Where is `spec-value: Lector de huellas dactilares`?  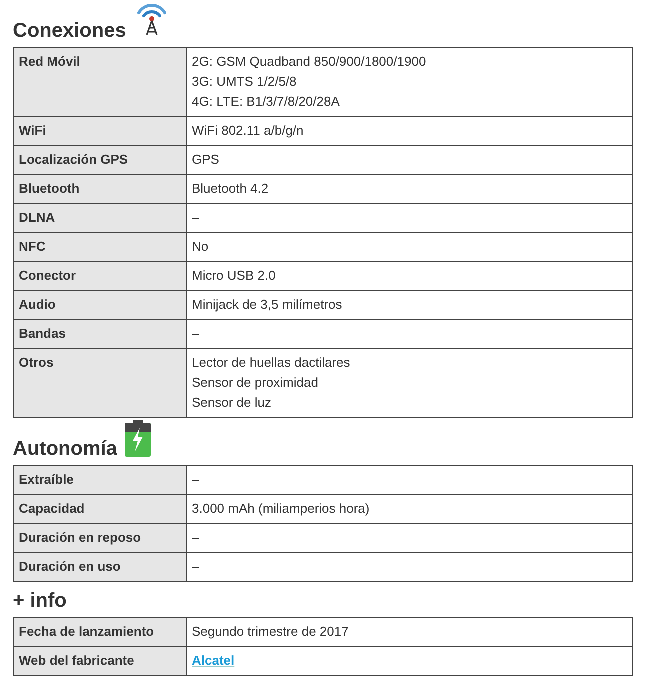 spec-value: Lector de huellas dactilares is located at coordinates (272, 363).